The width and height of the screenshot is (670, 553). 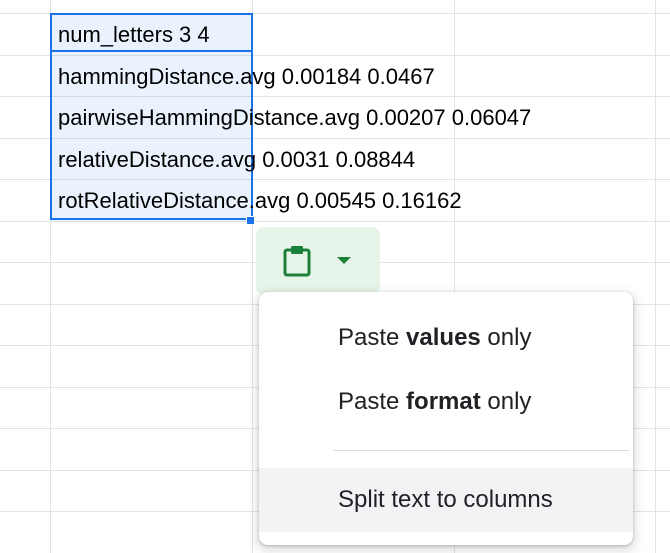 What do you see at coordinates (246, 77) in the screenshot?
I see `cell-a2: hammingDistance.avg 0.00184 0.0467` at bounding box center [246, 77].